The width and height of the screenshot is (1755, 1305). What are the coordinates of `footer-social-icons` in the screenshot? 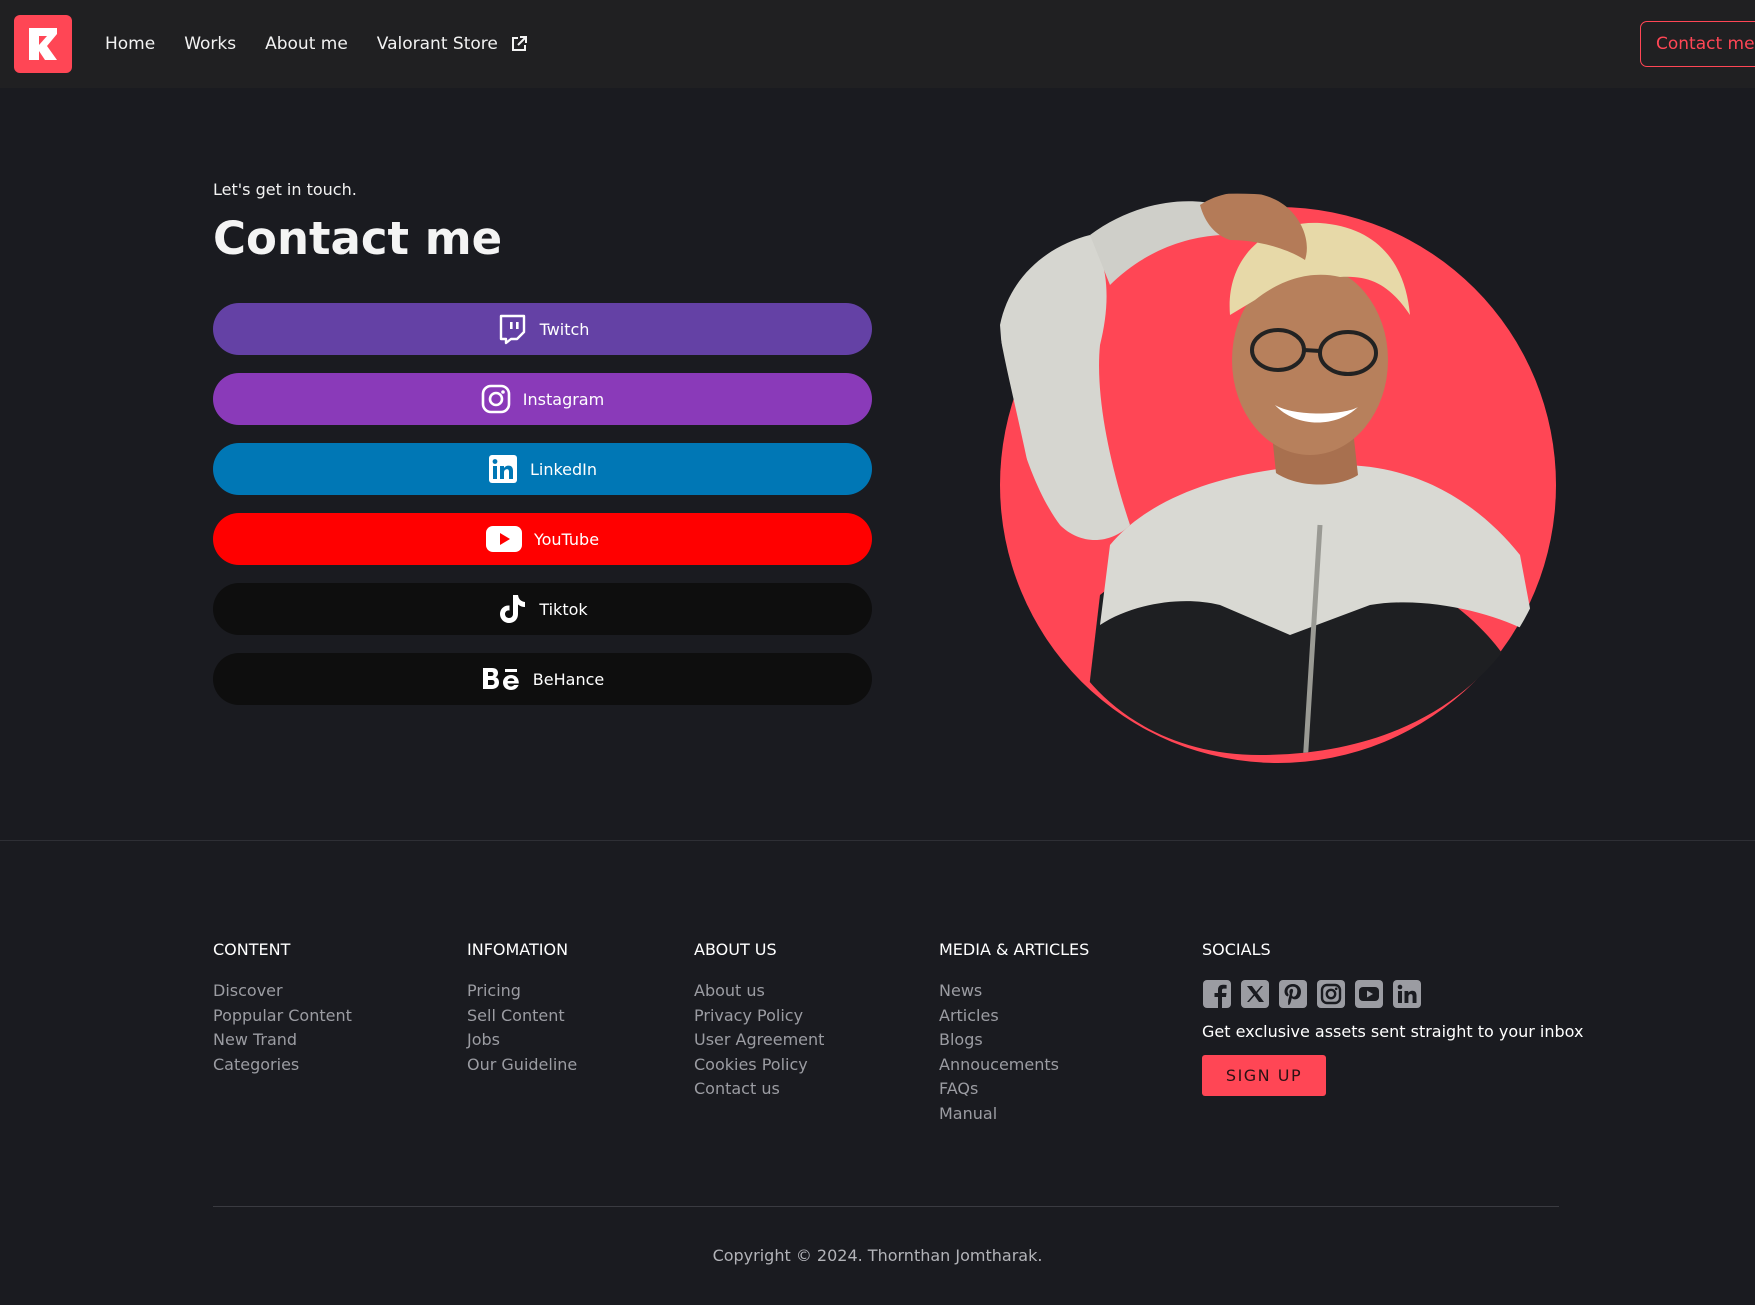 It's located at (1392, 994).